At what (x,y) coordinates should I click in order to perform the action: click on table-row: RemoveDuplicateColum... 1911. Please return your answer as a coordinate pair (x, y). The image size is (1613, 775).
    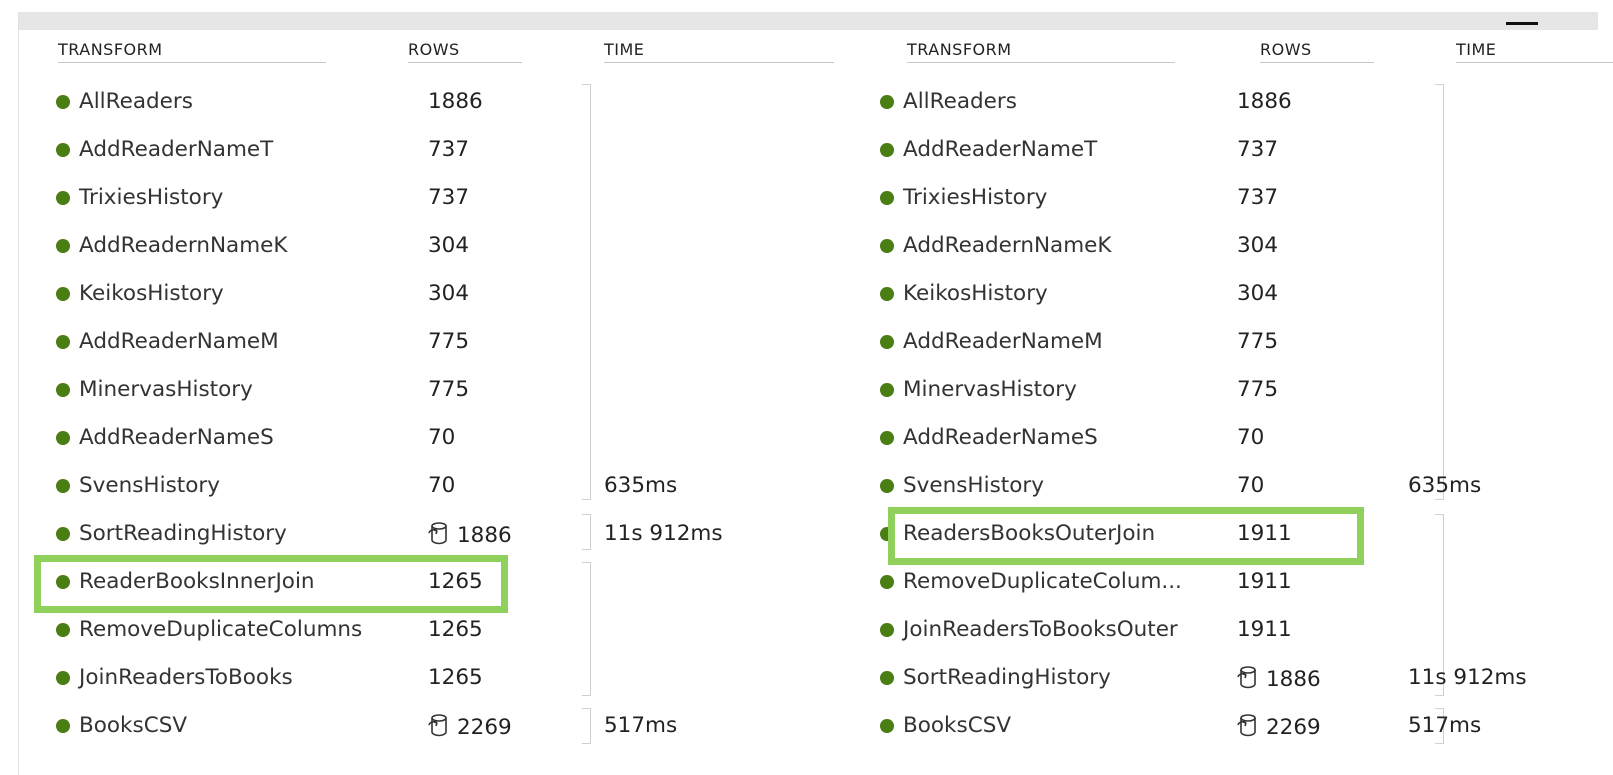
    Looking at the image, I should click on (1230, 585).